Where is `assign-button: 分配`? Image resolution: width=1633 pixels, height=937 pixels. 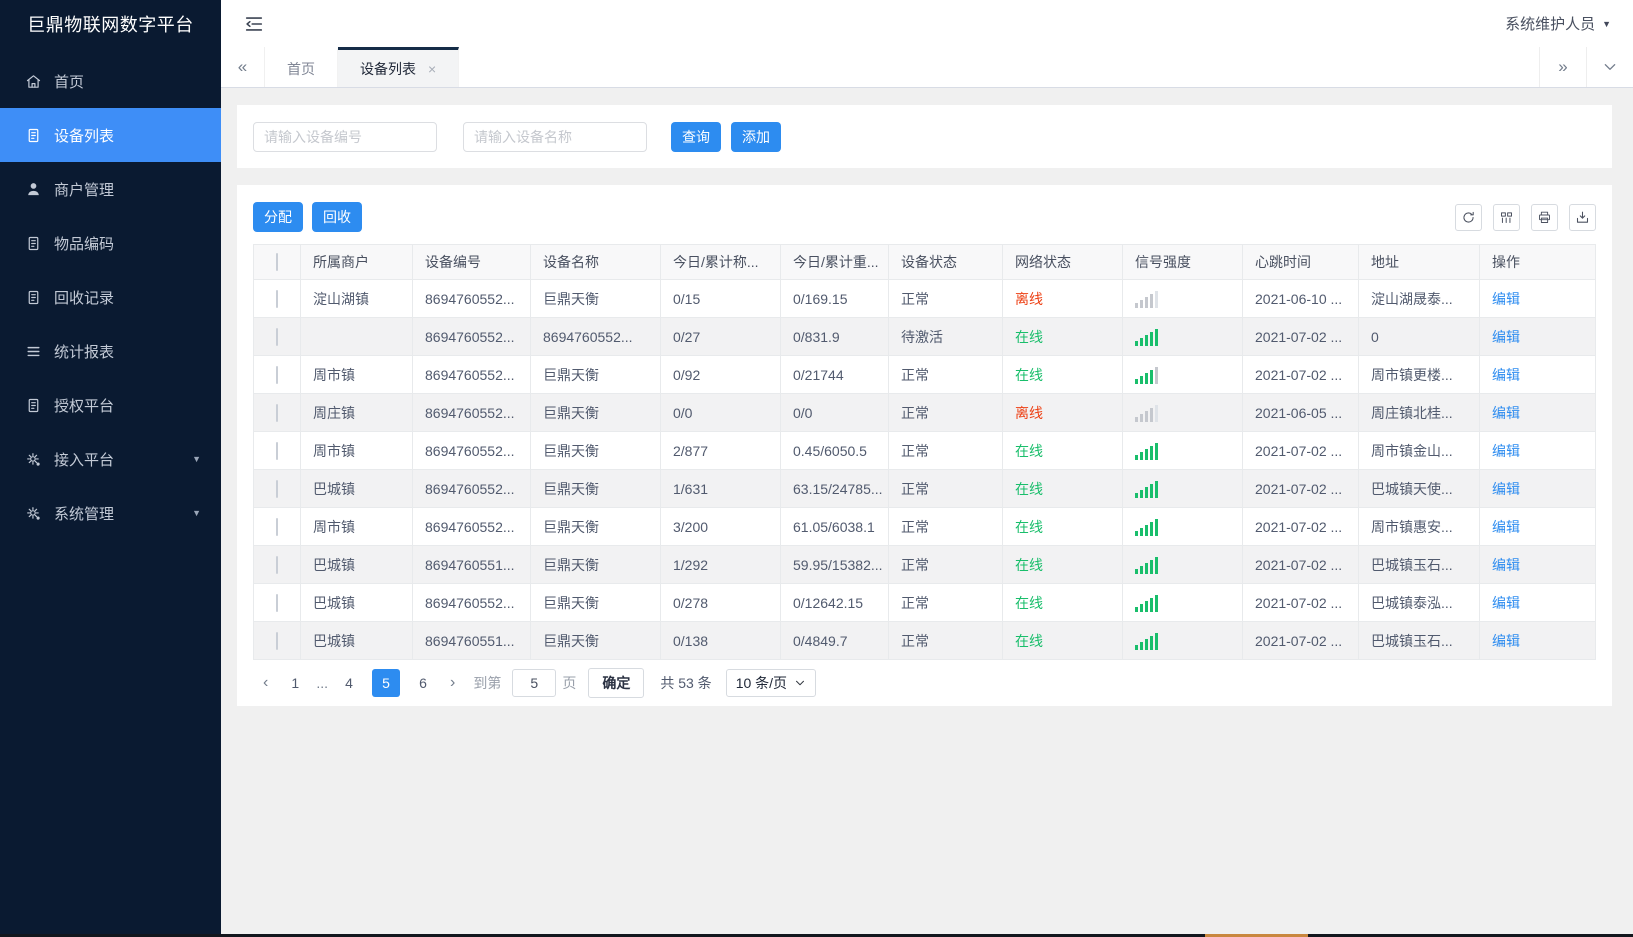
assign-button: 分配 is located at coordinates (278, 217).